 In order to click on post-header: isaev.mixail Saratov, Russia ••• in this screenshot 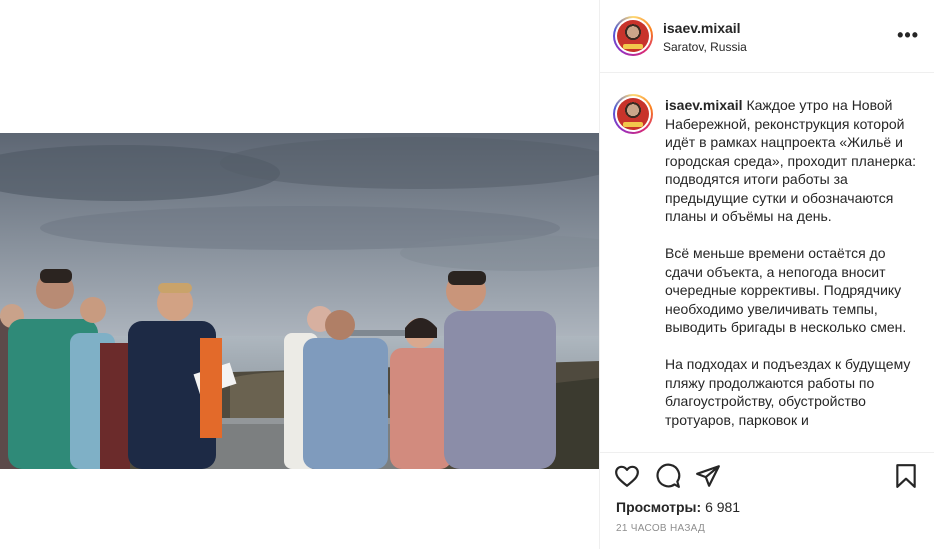, I will do `click(767, 36)`.